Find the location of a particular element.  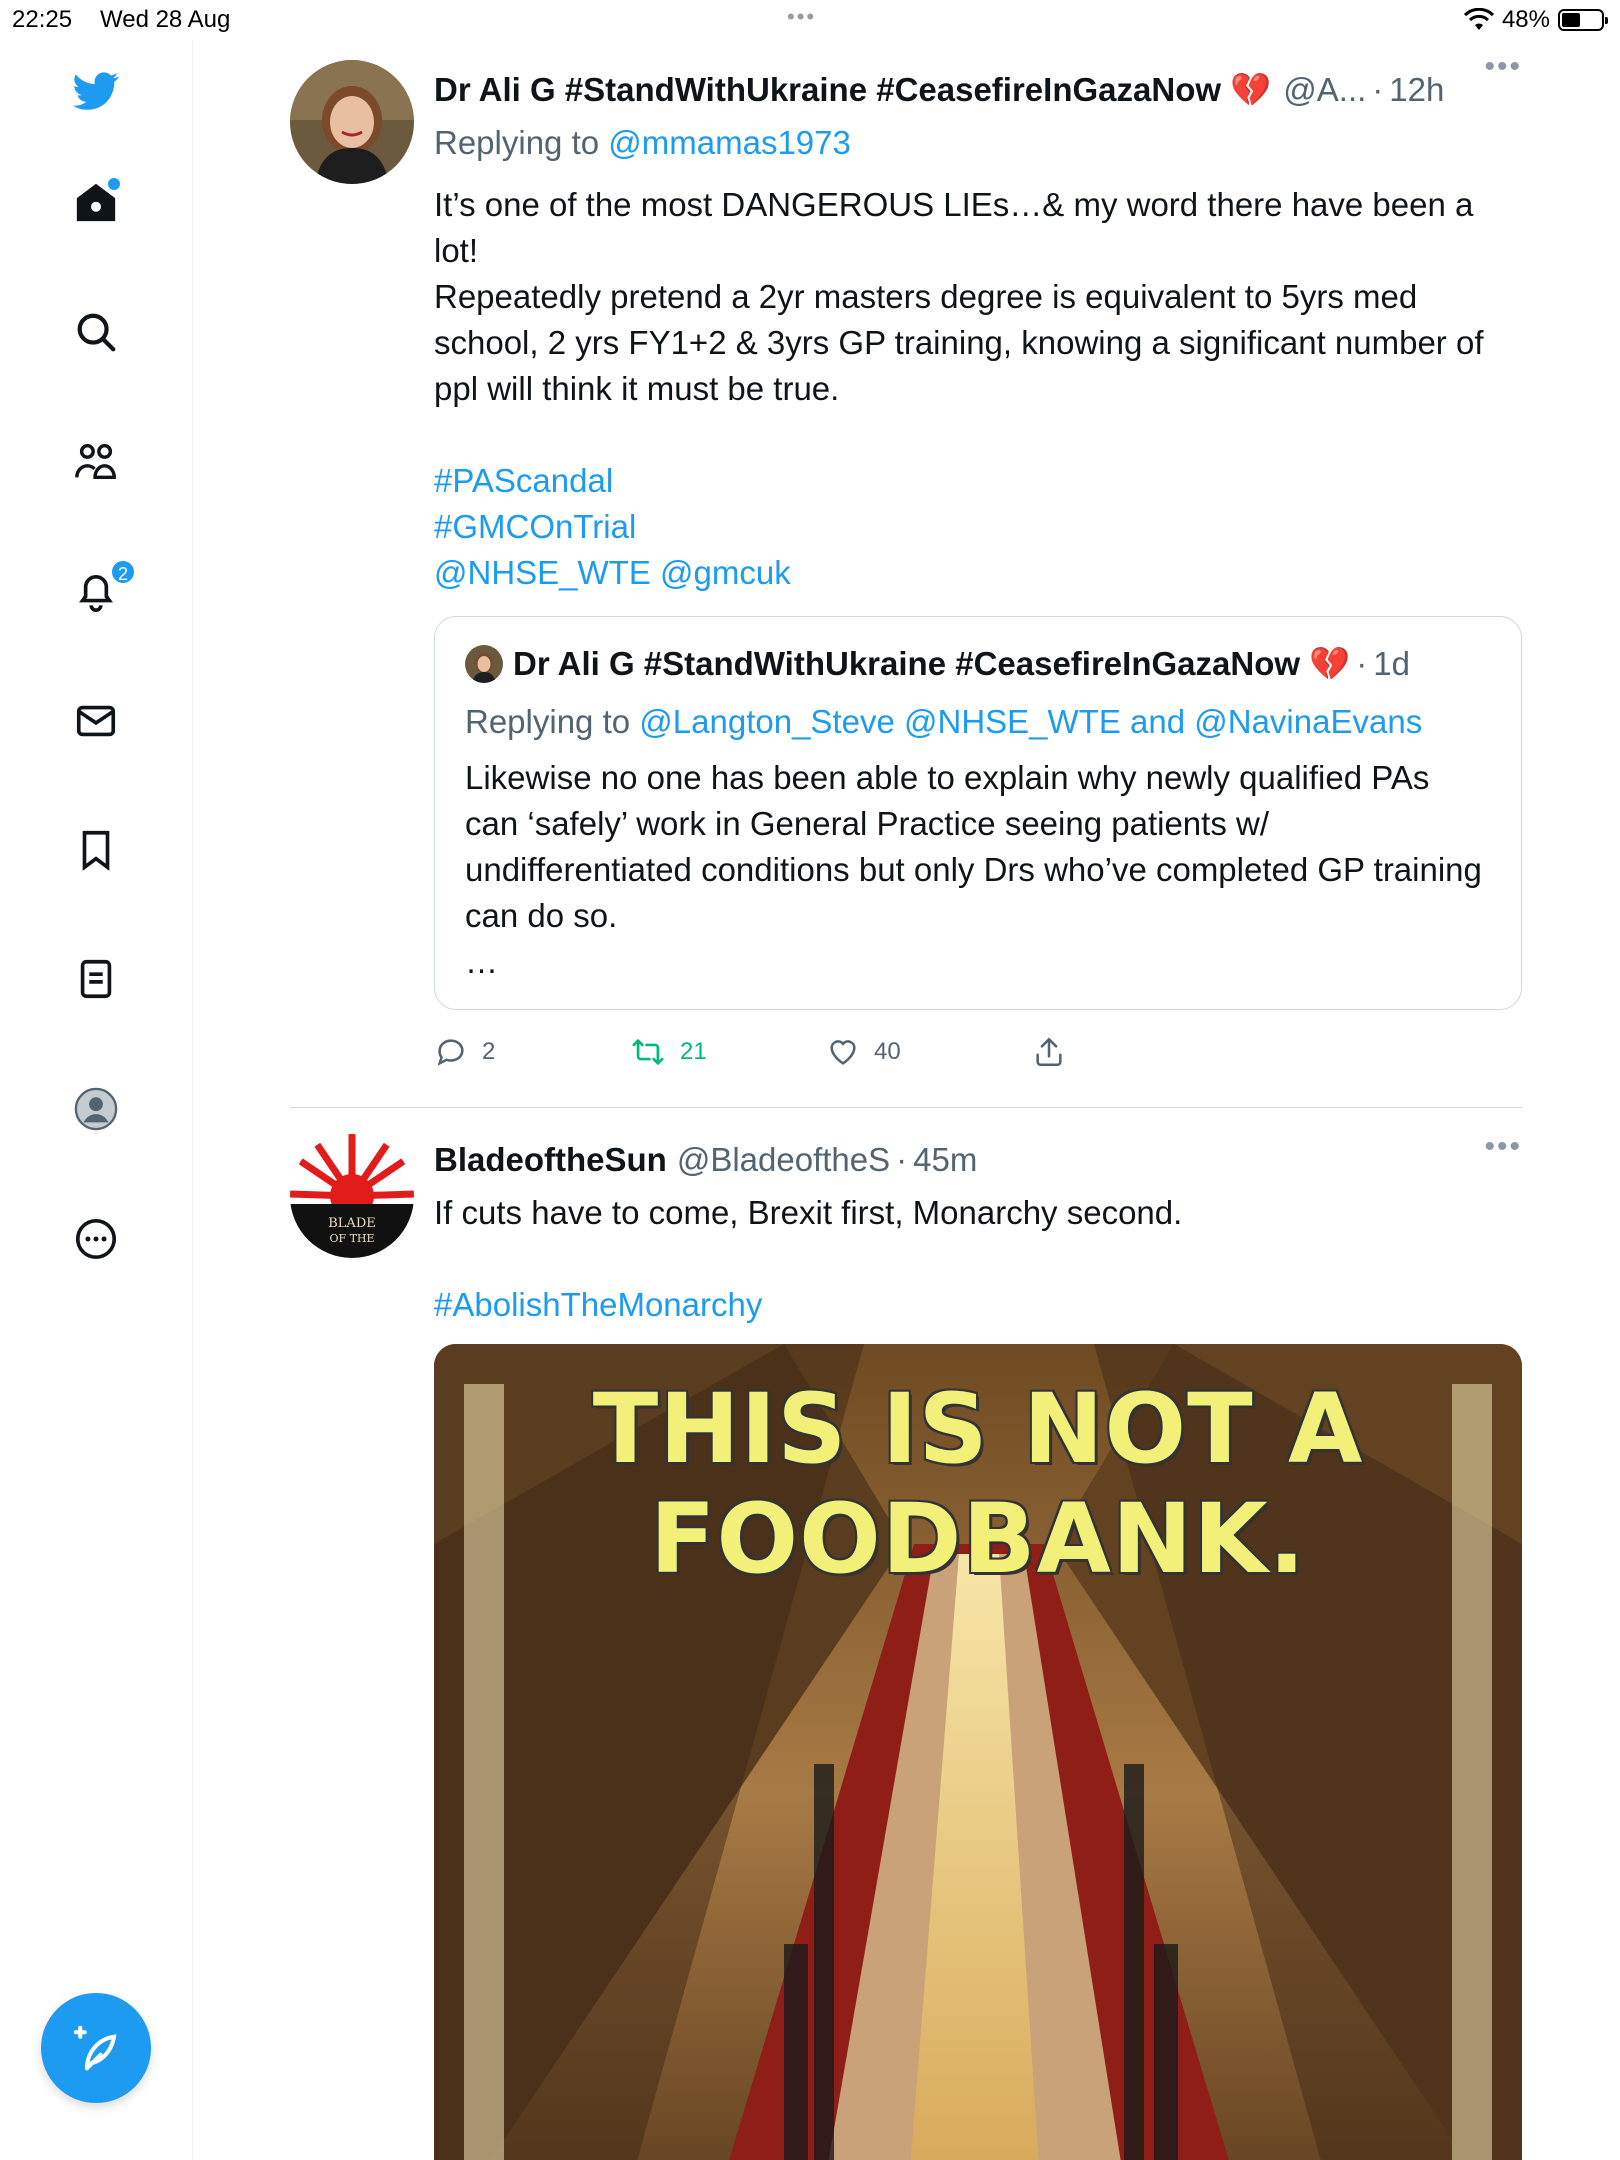

more-options-circle-icon is located at coordinates (96, 1239).